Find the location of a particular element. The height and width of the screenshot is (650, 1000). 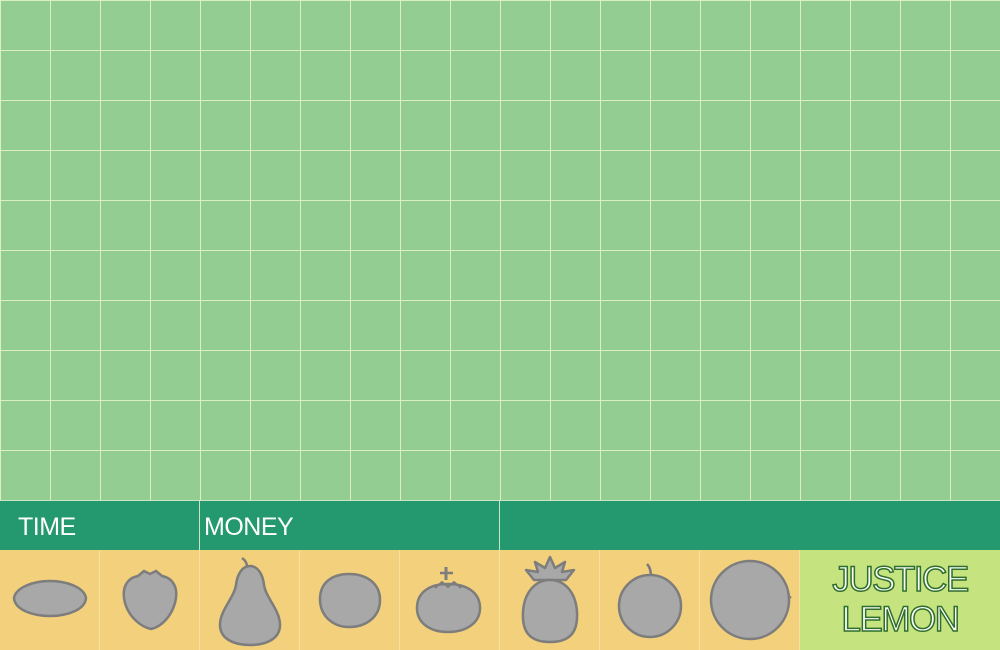

selected-fruit-panel: JUSTICE LEMON is located at coordinates (900, 600).